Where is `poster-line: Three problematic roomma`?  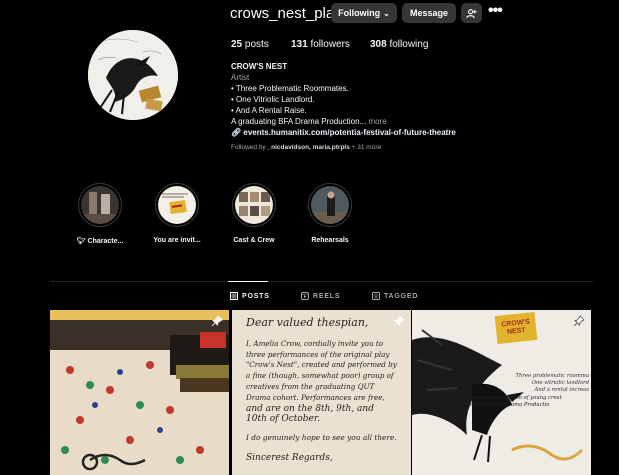 poster-line: Three problematic roomma is located at coordinates (552, 376).